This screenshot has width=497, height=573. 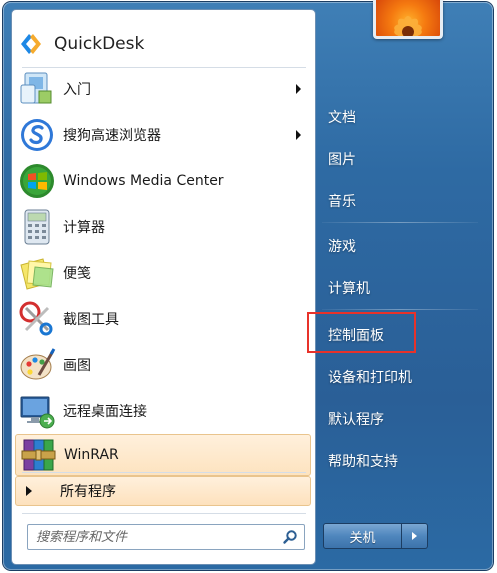 What do you see at coordinates (342, 117) in the screenshot?
I see `link-documents: 文档` at bounding box center [342, 117].